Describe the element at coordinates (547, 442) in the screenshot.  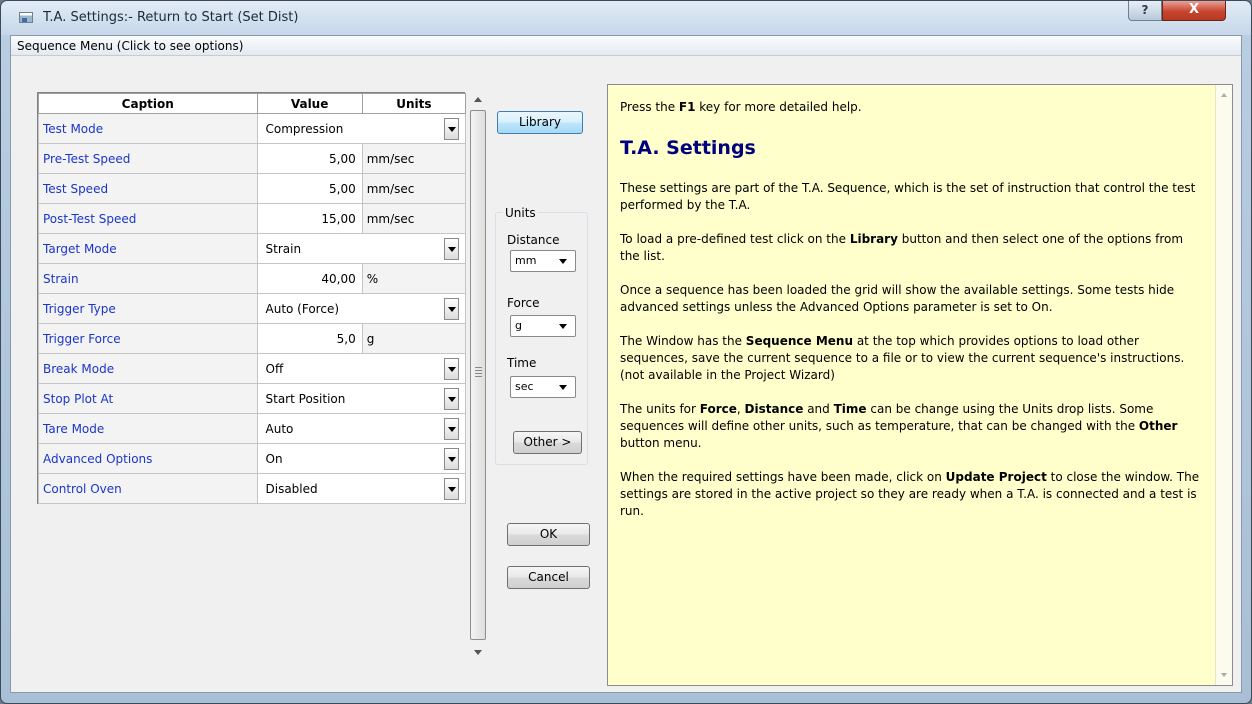
I see `other-units-button: Other >` at that location.